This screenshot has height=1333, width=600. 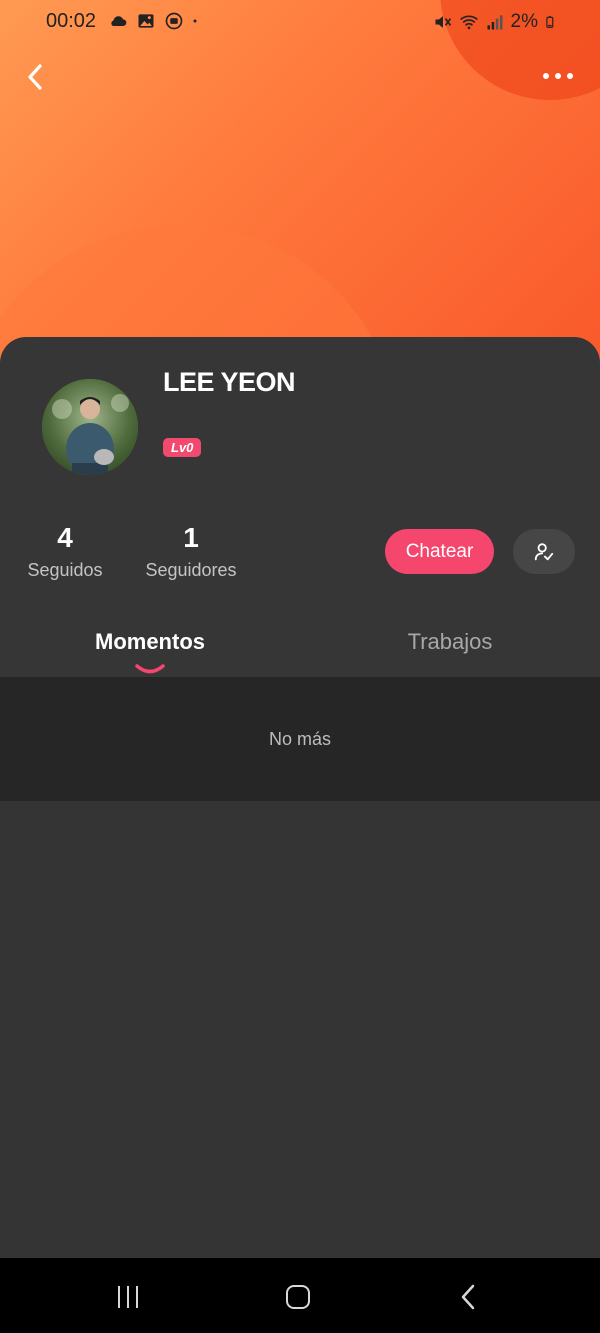 I want to click on following-stat: 4 Seguidos, so click(x=65, y=551).